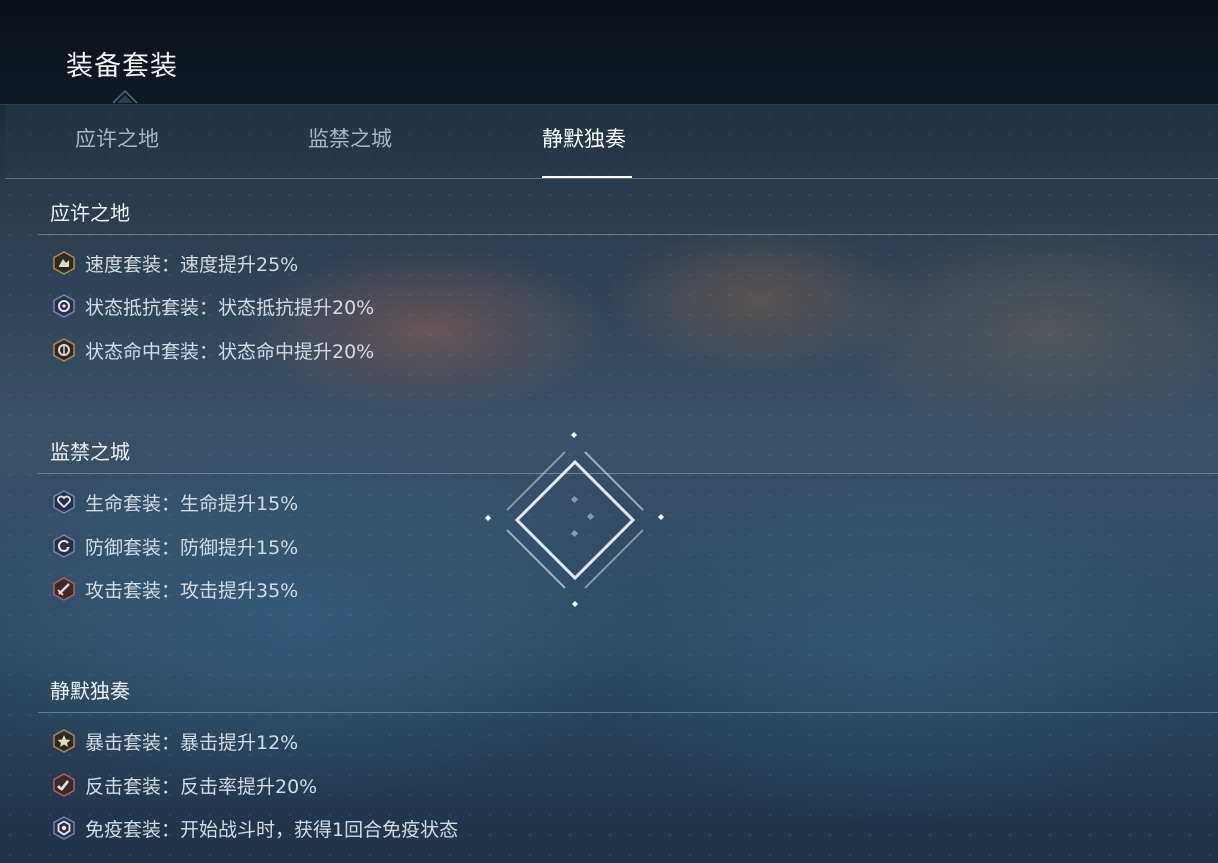 Image resolution: width=1218 pixels, height=863 pixels. What do you see at coordinates (64, 263) in the screenshot?
I see `speed-set-icon` at bounding box center [64, 263].